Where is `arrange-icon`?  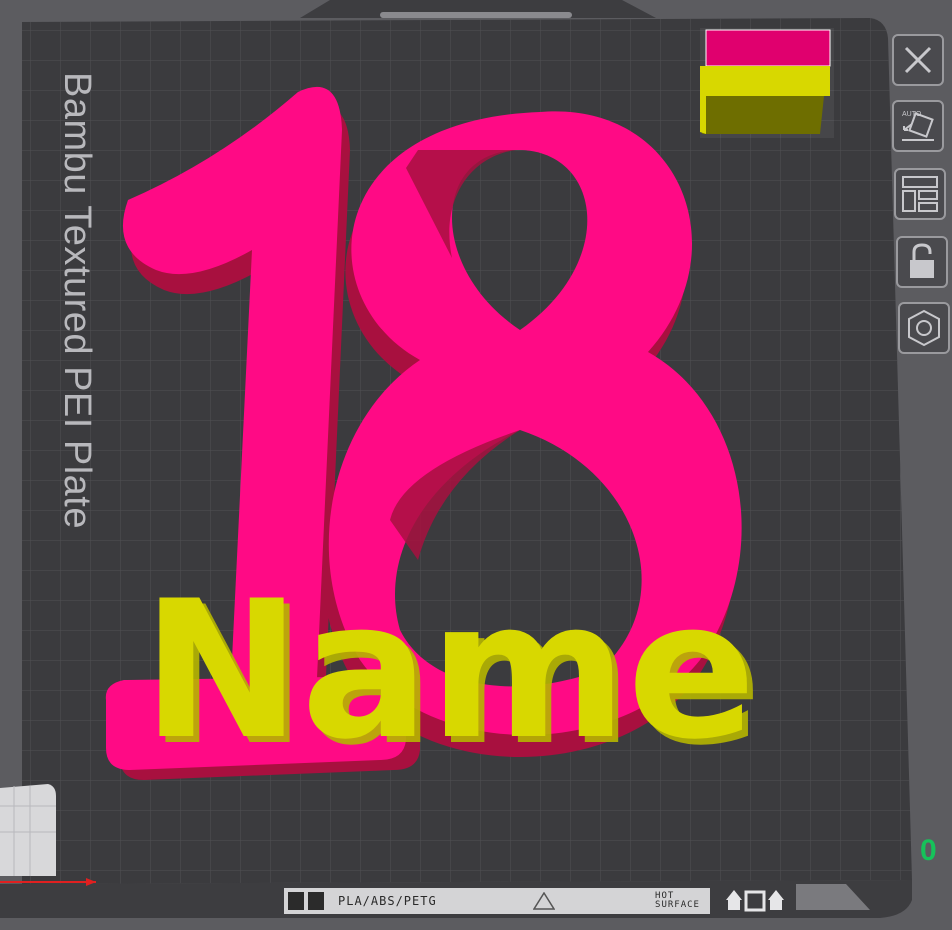
arrange-icon is located at coordinates (920, 194).